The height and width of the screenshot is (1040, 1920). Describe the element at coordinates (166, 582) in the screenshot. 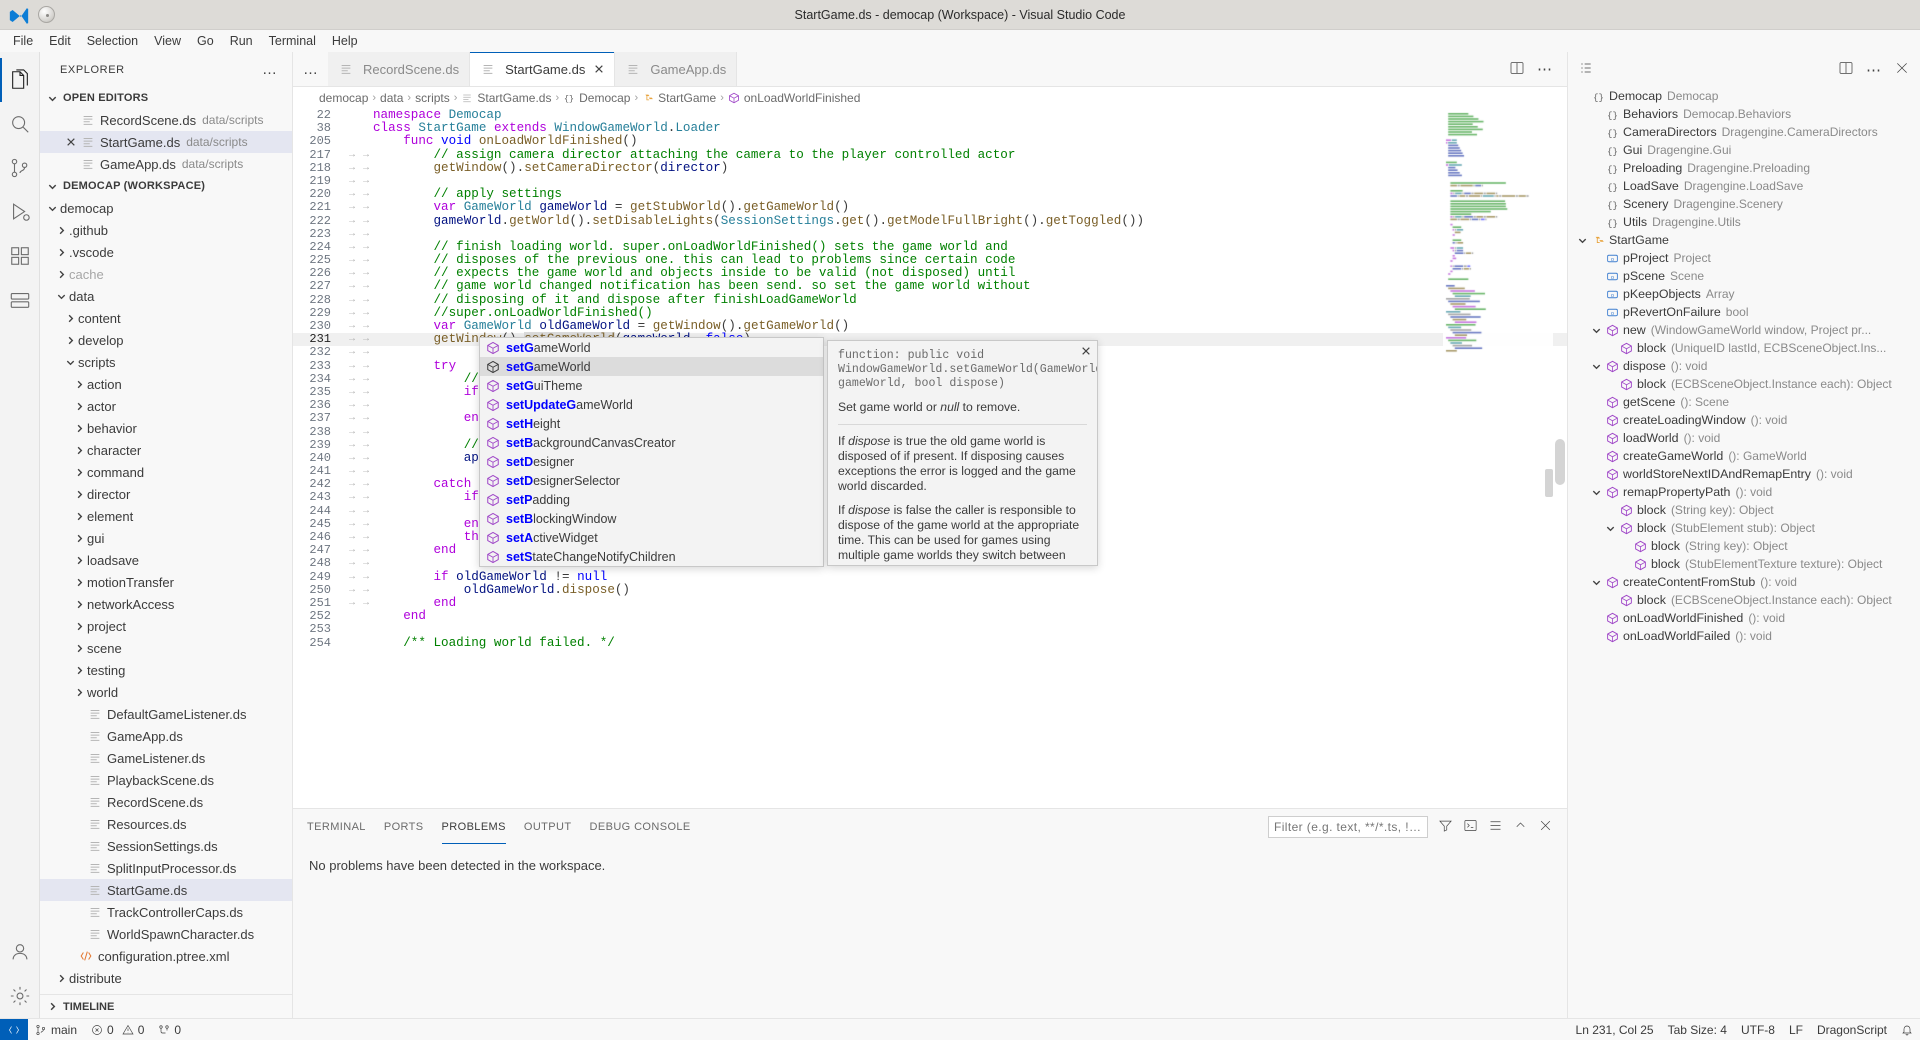

I see `tree-item: motionTransfer` at that location.